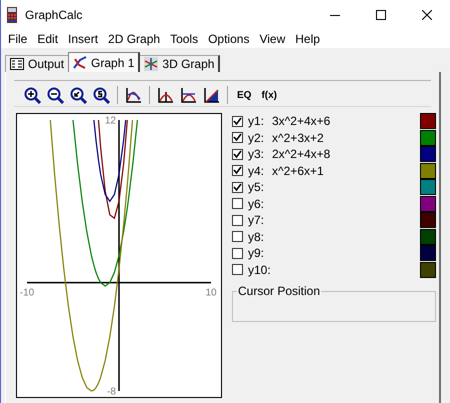 The image size is (450, 403). I want to click on toolbar-button: EQ, so click(244, 95).